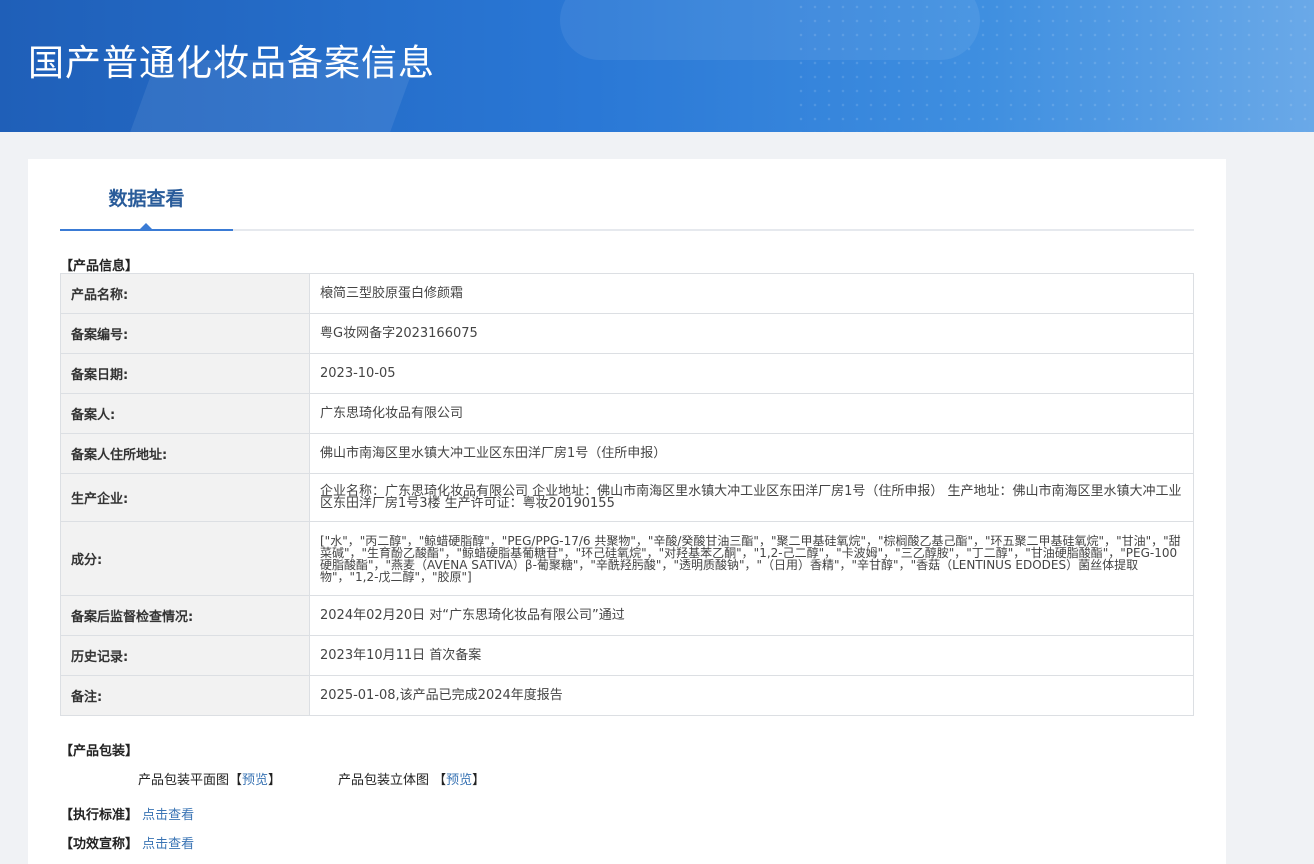  I want to click on row-label: 生产企业:, so click(185, 497).